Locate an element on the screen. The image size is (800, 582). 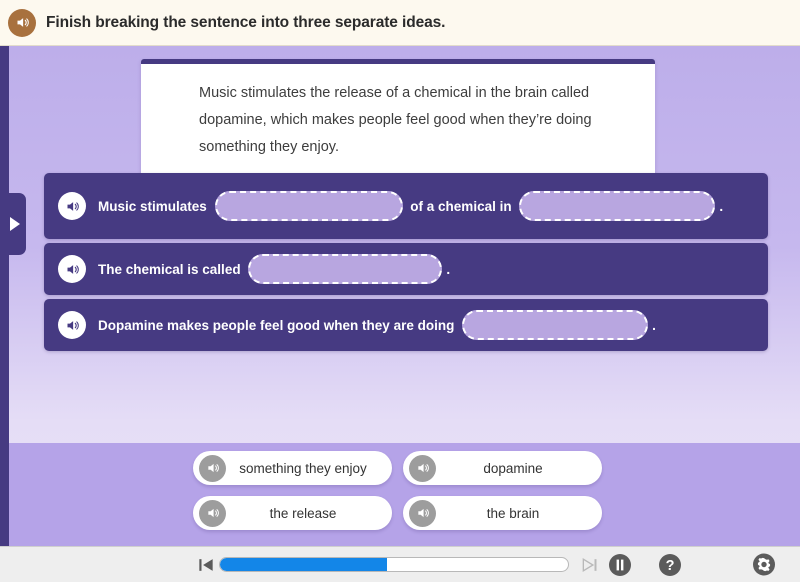
word-chip: dopamine is located at coordinates (502, 468).